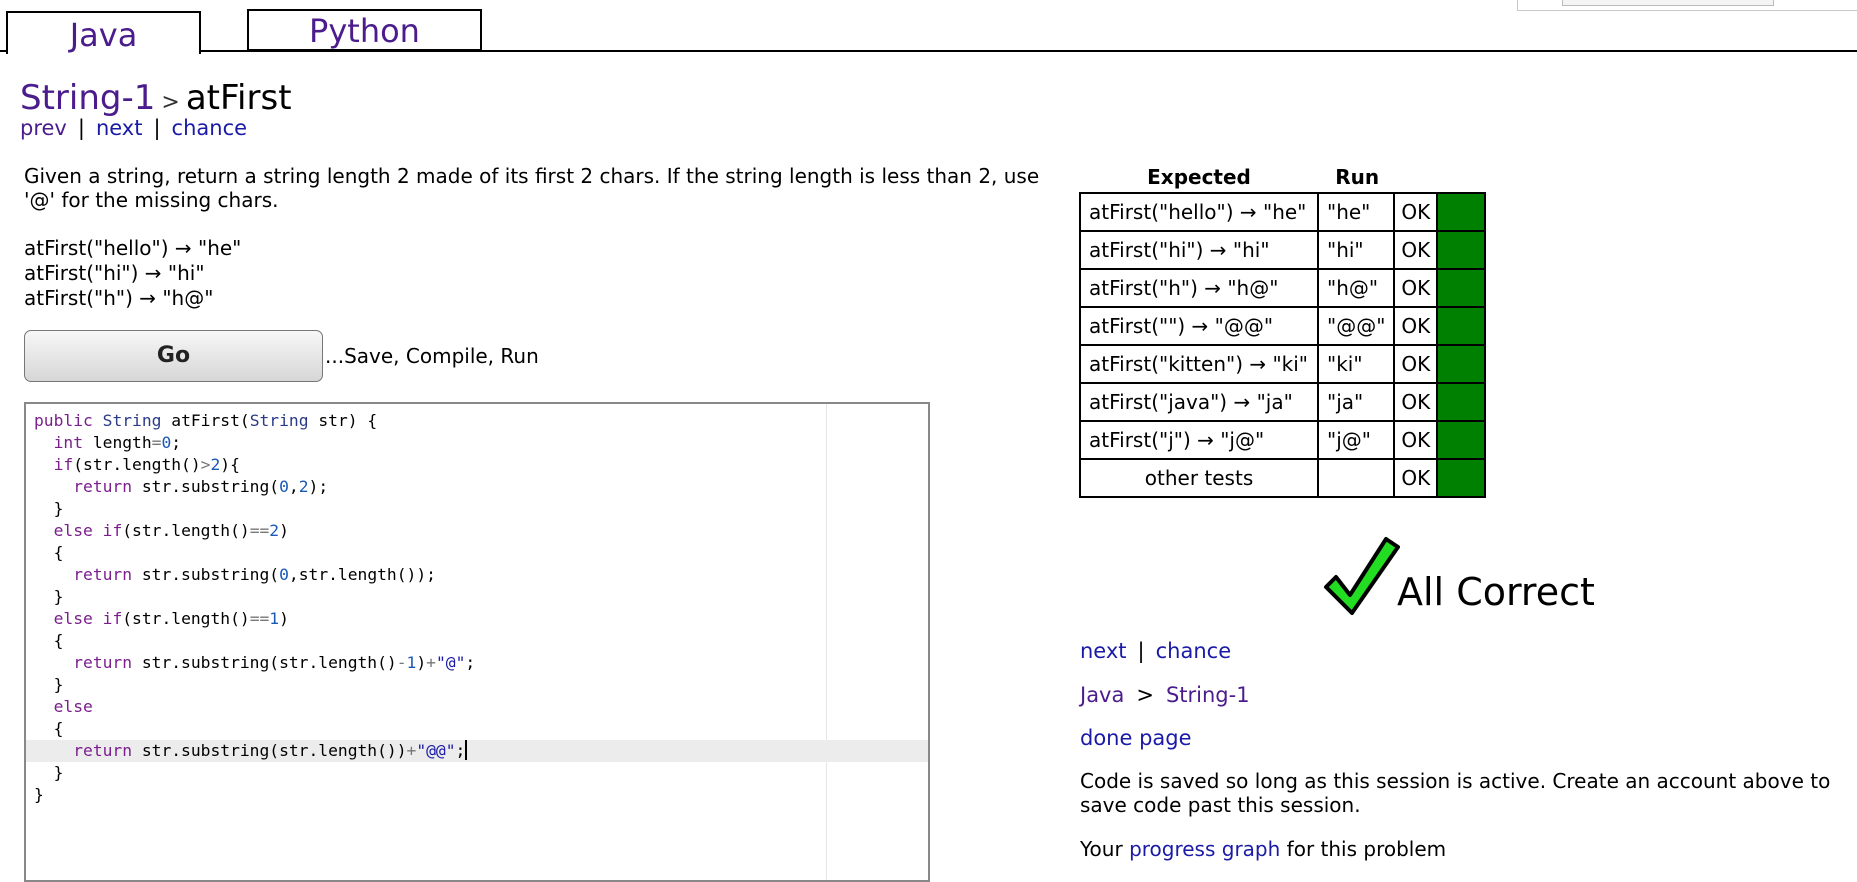 The image size is (1857, 882). What do you see at coordinates (1199, 176) in the screenshot?
I see `expected-header: Expected` at bounding box center [1199, 176].